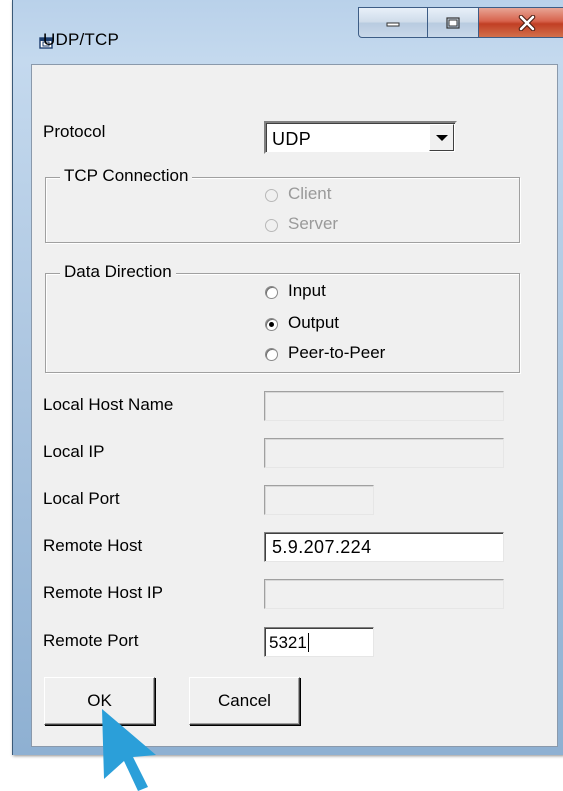 Image resolution: width=563 pixels, height=791 pixels. What do you see at coordinates (244, 701) in the screenshot?
I see `cancel-button: Cancel` at bounding box center [244, 701].